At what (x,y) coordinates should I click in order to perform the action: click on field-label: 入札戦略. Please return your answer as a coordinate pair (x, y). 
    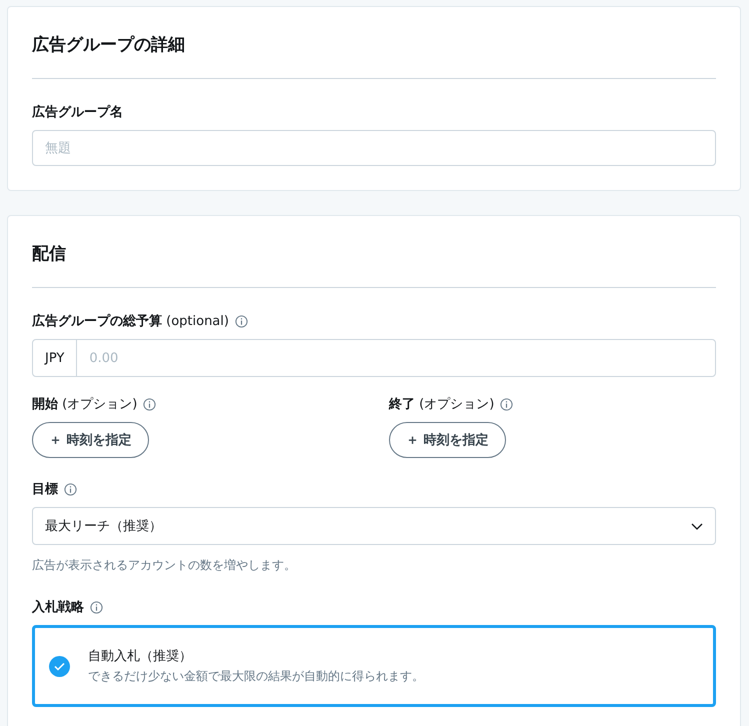
    Looking at the image, I should click on (58, 607).